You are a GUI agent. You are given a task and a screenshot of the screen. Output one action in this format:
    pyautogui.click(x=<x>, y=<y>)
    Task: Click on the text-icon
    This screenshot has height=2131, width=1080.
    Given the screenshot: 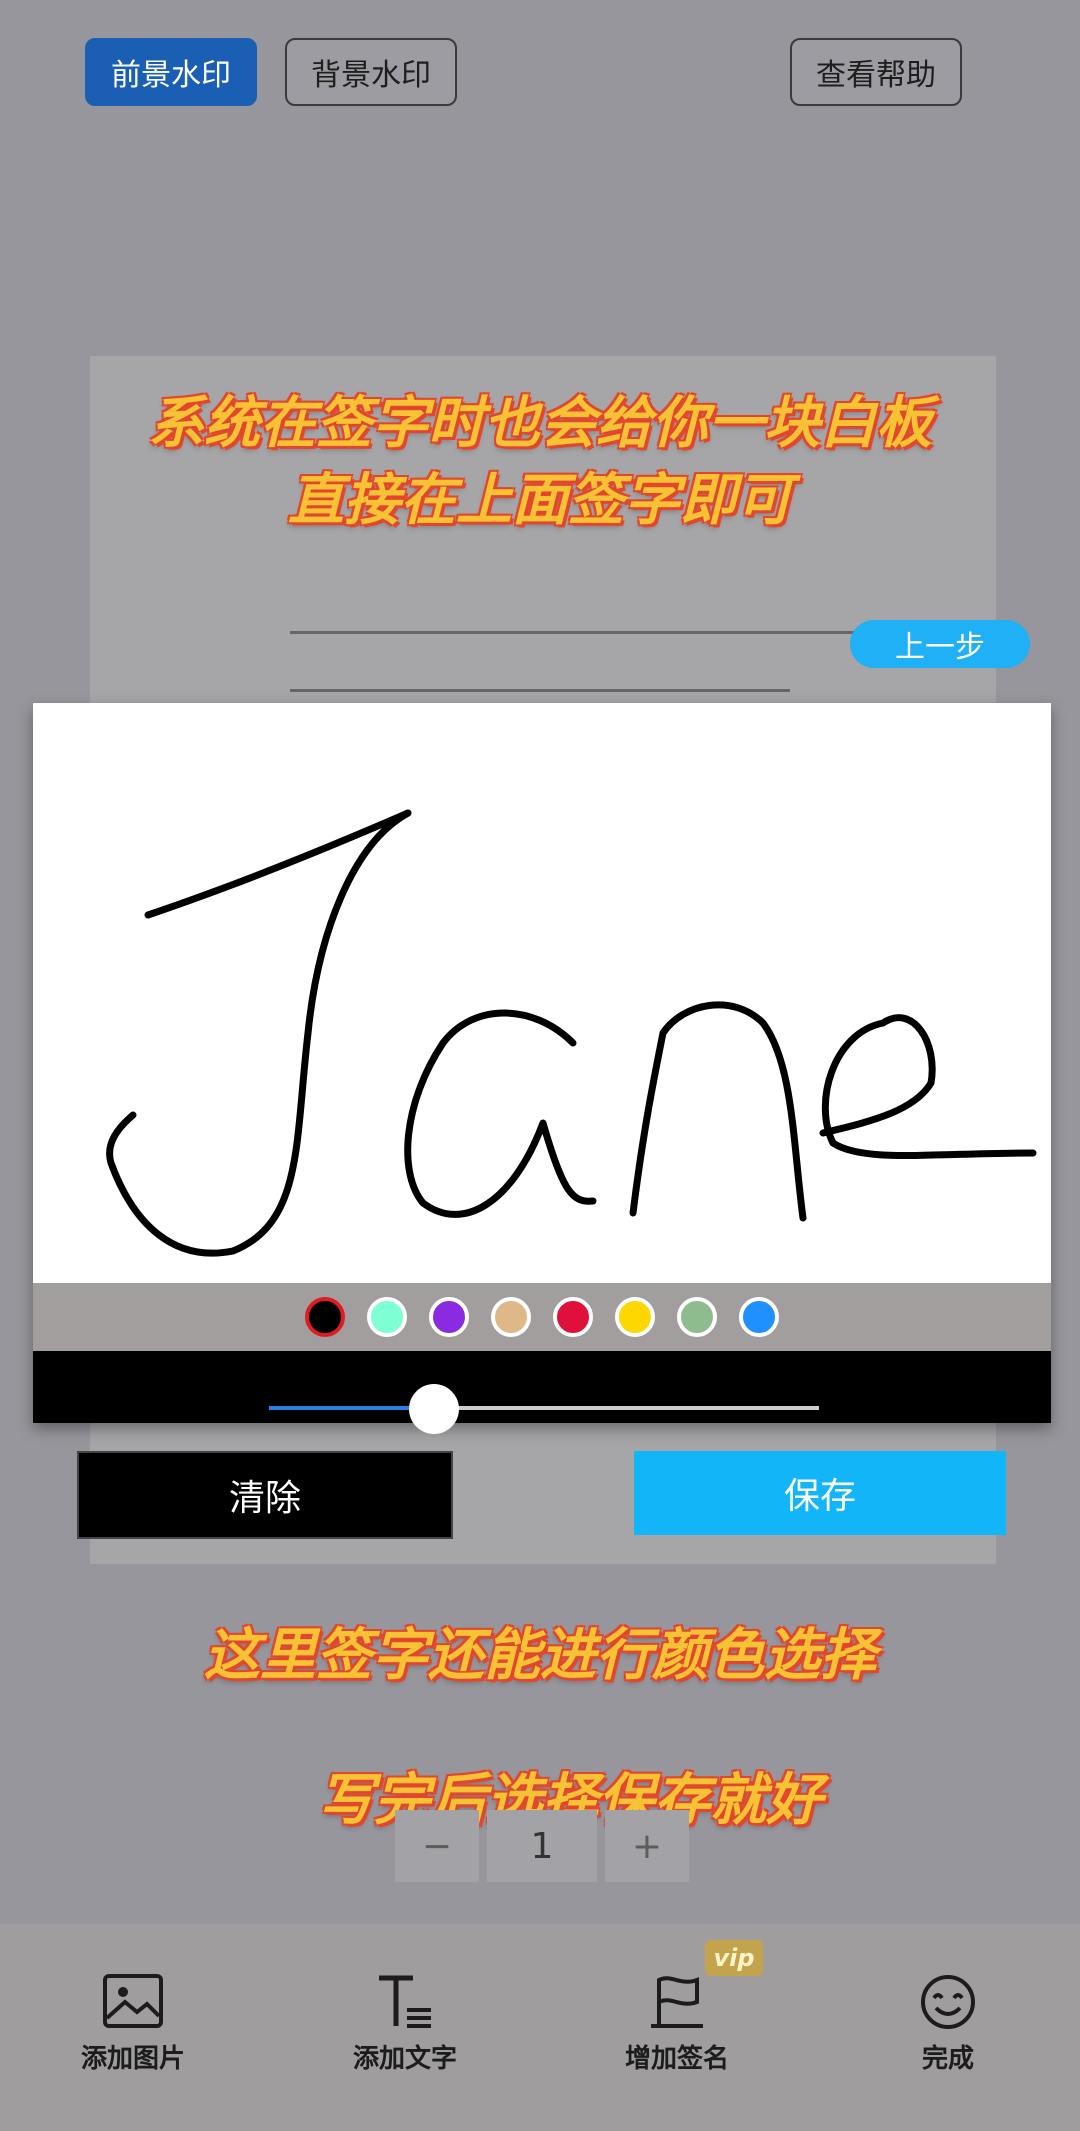 What is the action you would take?
    pyautogui.click(x=405, y=2001)
    